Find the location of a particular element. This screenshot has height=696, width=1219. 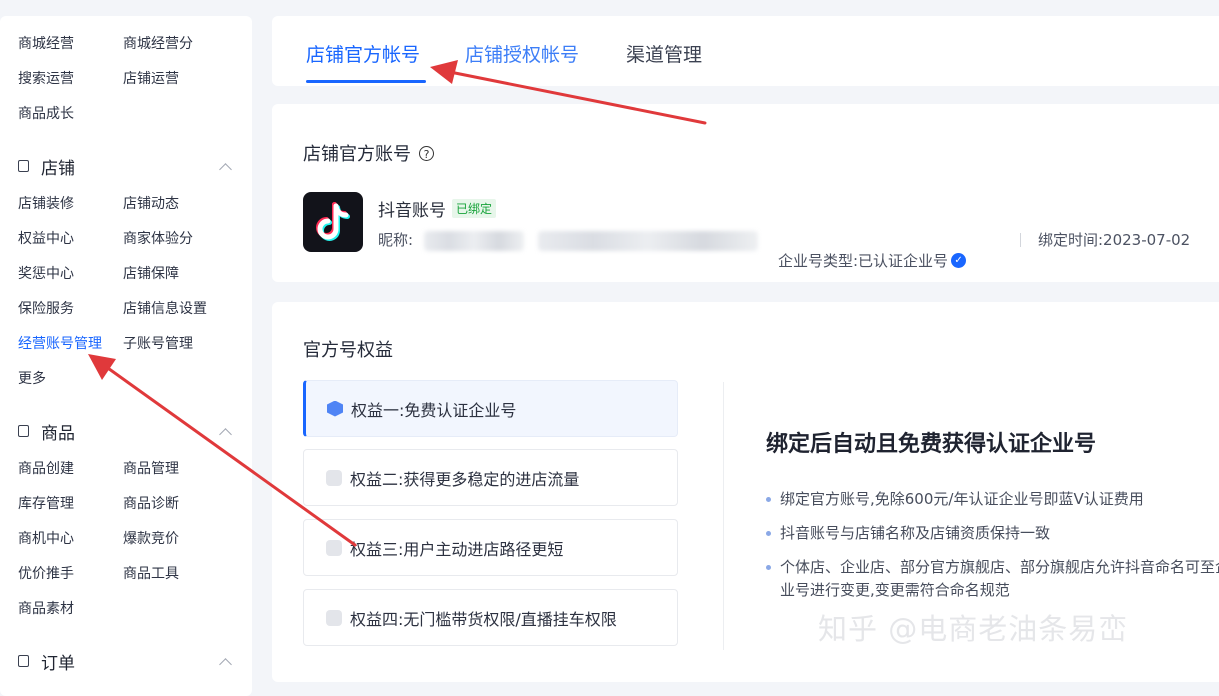

list-item: 绑定官方账号,免除600元/年认证企业号即蓝V认证费用 is located at coordinates (992, 499).